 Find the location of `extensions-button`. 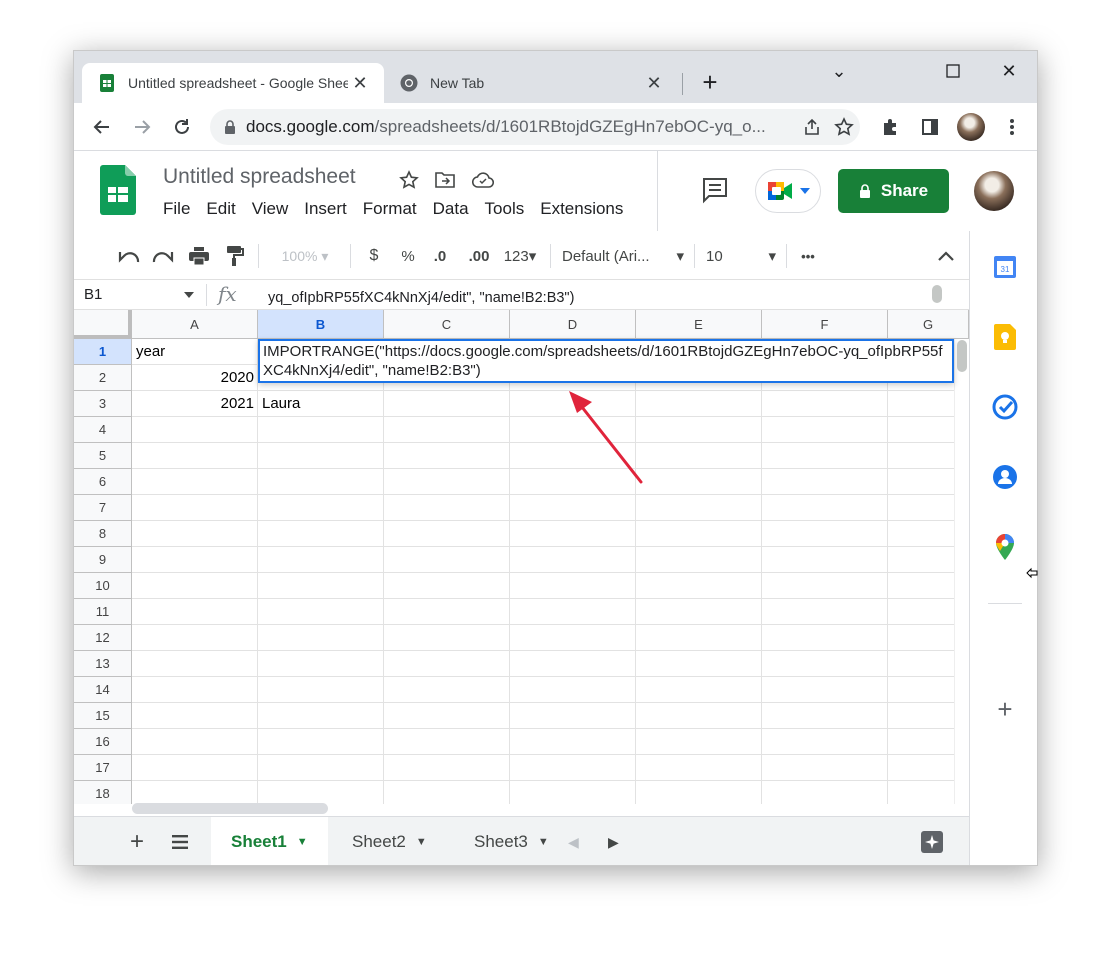

extensions-button is located at coordinates (890, 127).